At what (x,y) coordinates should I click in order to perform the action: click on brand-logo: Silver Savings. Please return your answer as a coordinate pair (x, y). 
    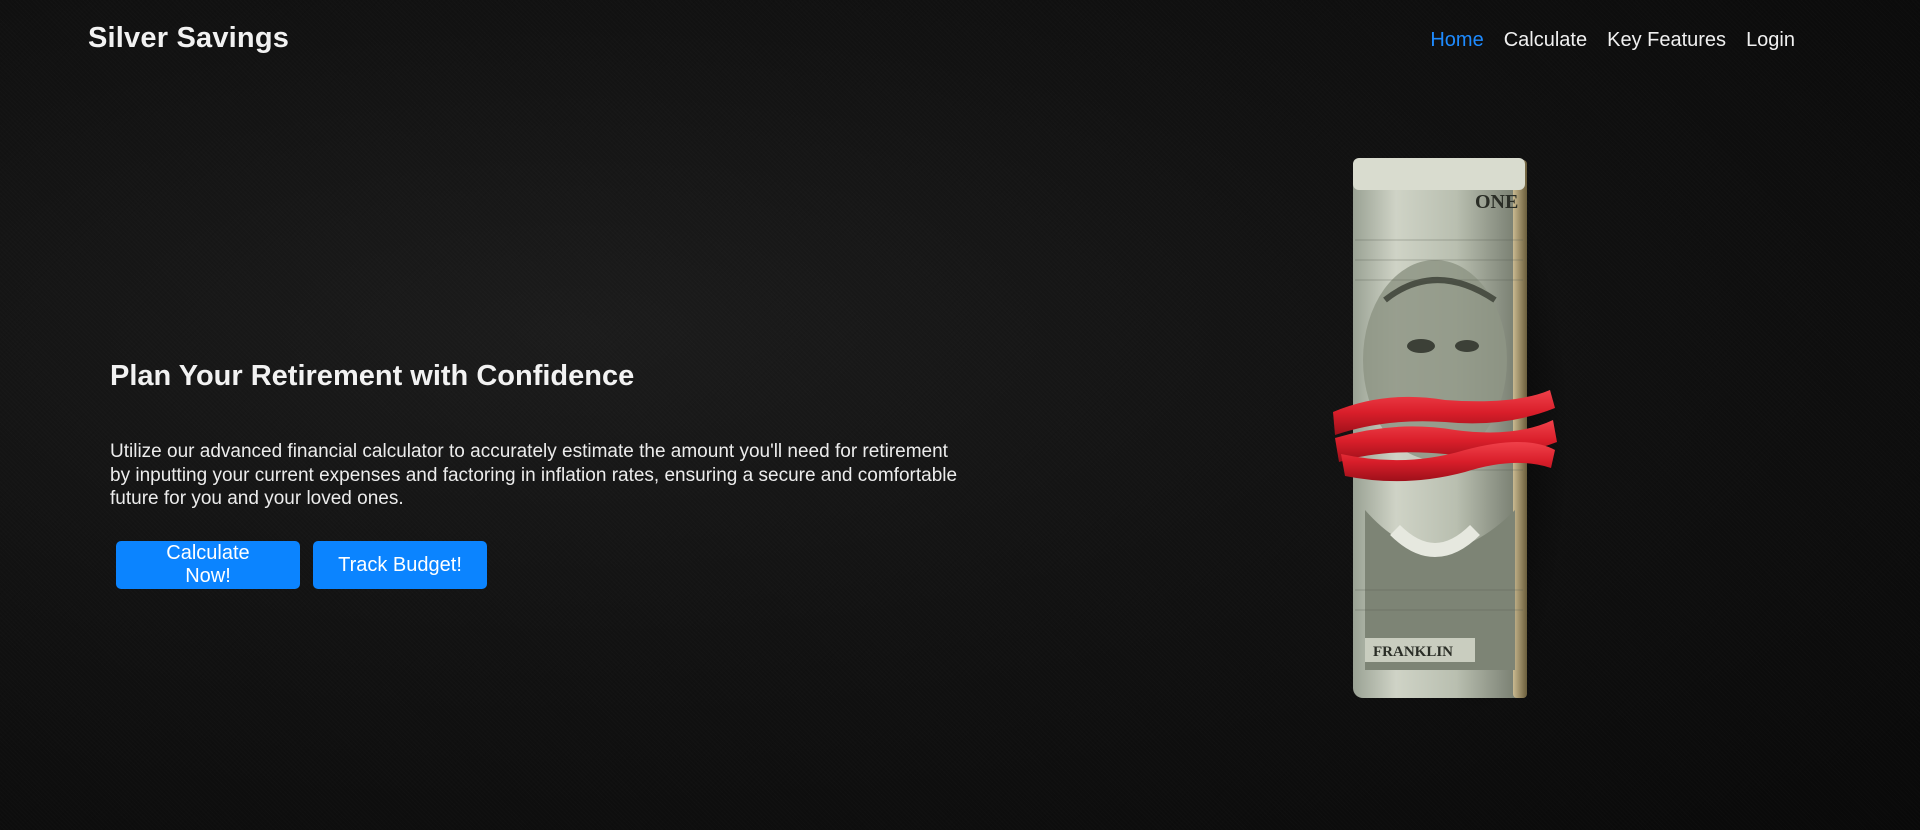
    Looking at the image, I should click on (188, 38).